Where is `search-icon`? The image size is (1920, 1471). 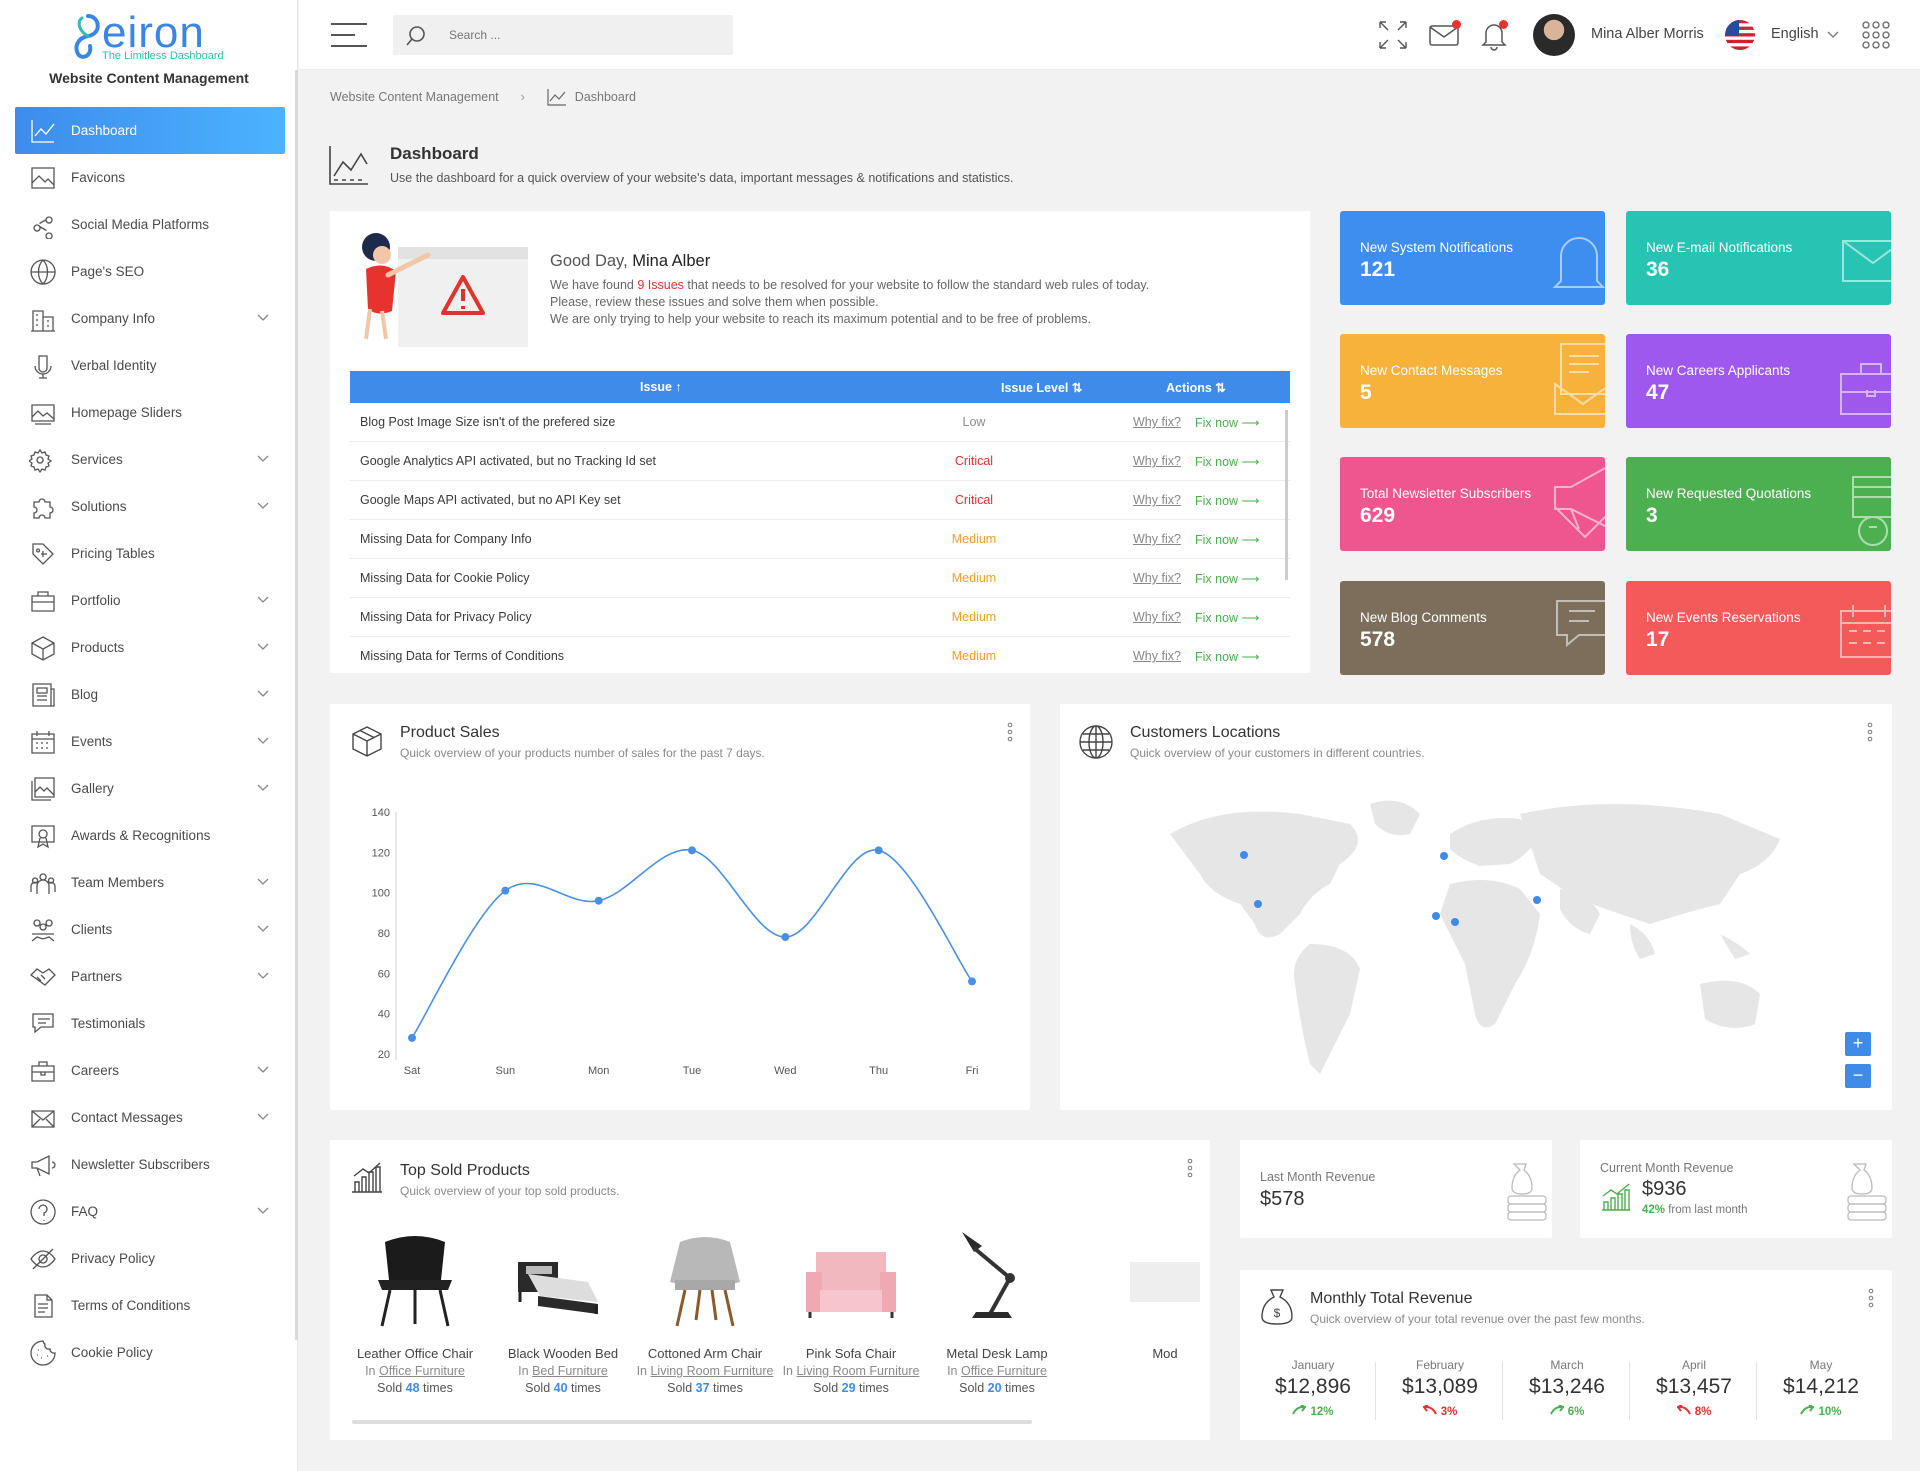
search-icon is located at coordinates (416, 36).